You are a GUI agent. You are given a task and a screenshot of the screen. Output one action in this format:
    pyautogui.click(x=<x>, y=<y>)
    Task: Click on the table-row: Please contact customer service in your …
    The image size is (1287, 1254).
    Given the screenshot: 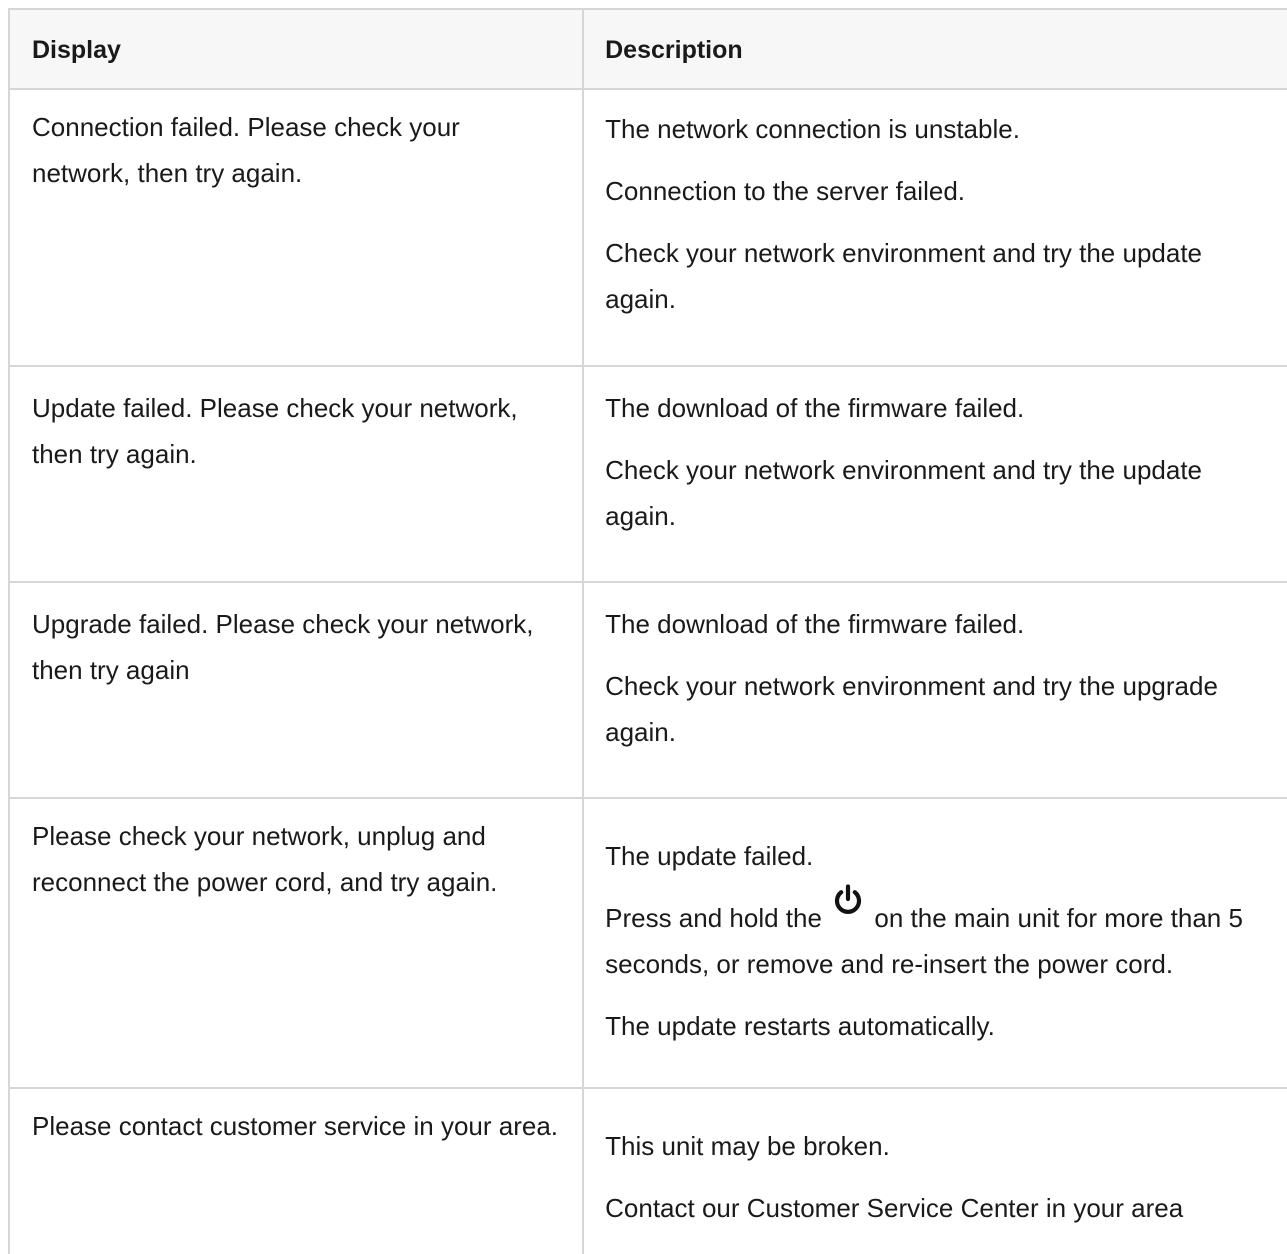 What is the action you would take?
    pyautogui.click(x=648, y=1171)
    